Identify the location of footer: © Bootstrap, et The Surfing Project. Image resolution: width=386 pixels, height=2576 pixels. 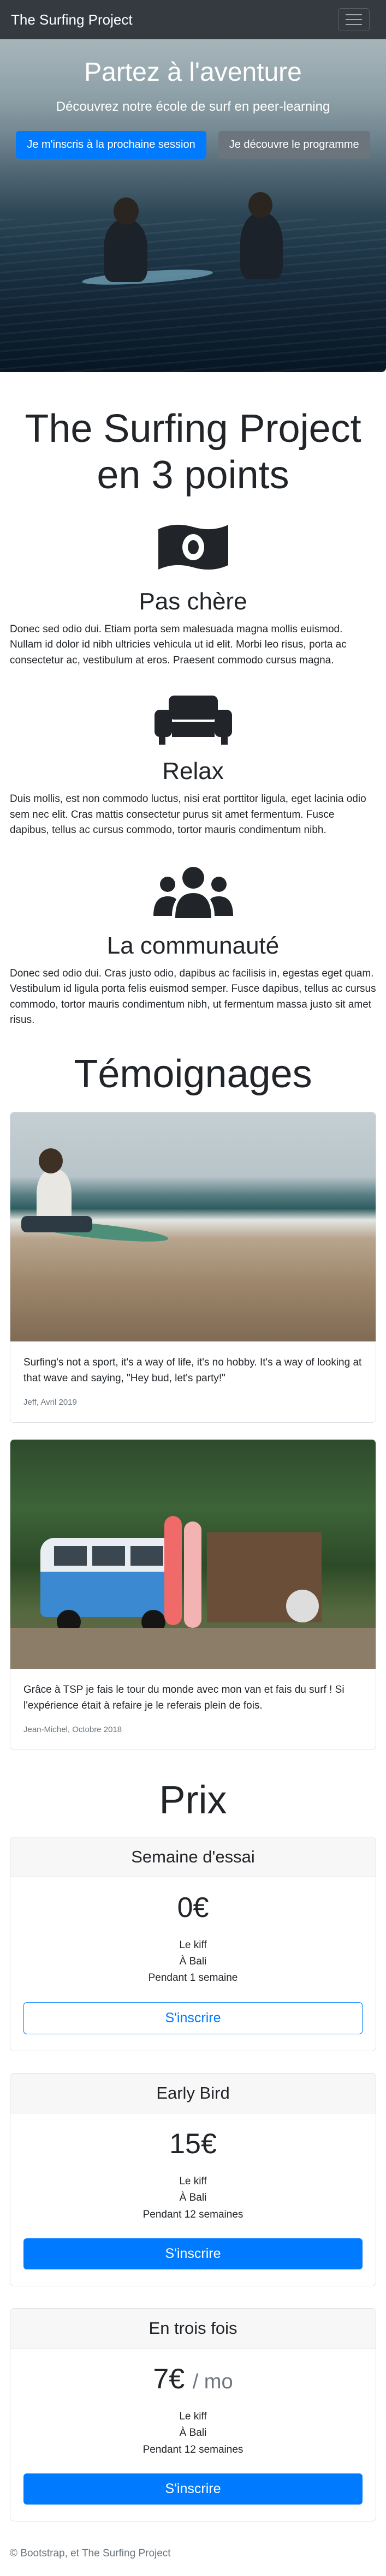
(193, 2549).